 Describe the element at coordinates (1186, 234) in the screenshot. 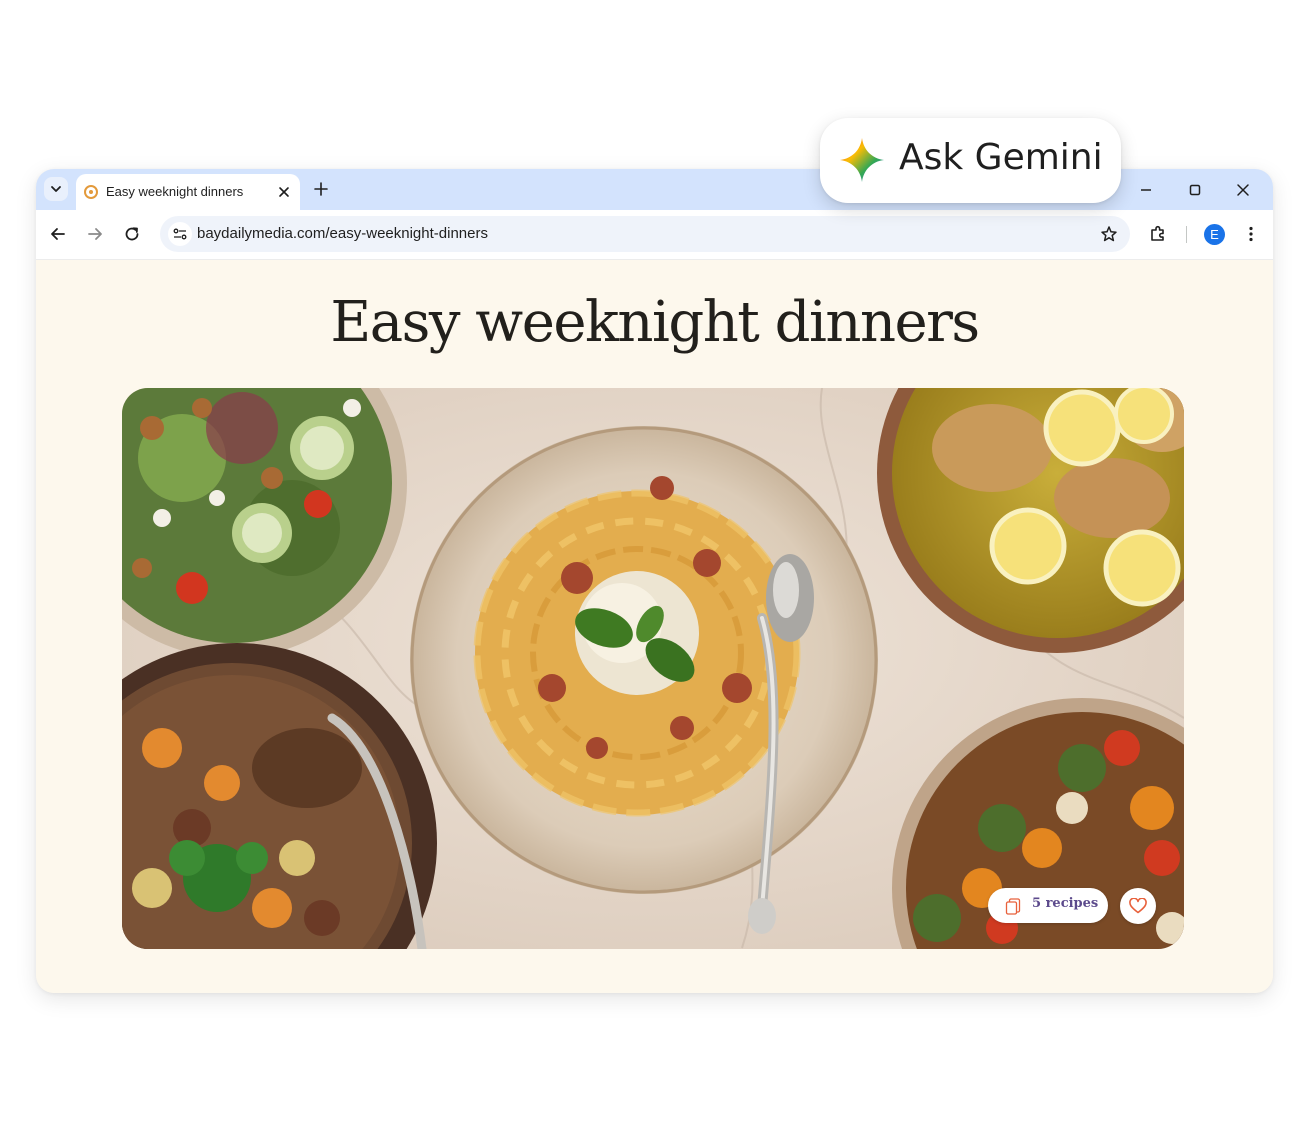

I see `toolbar-divider` at that location.